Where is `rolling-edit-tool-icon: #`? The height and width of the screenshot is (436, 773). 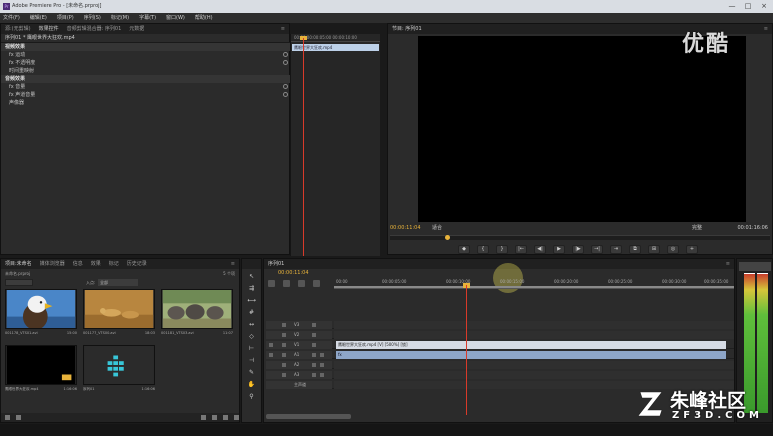
rolling-edit-tool-icon: # is located at coordinates (251, 312).